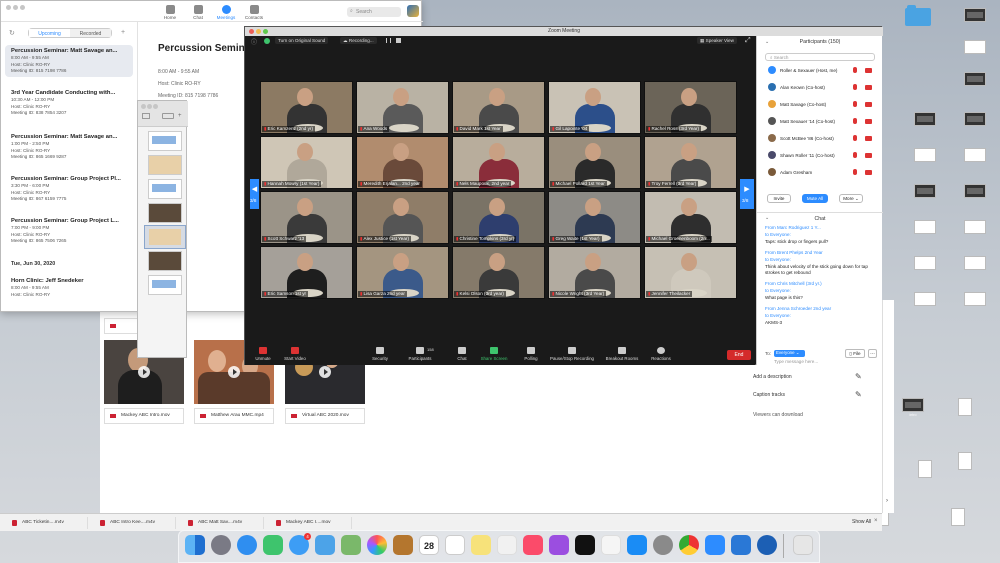  I want to click on download-item: ABC Intro Kee....m4v, so click(134, 523).